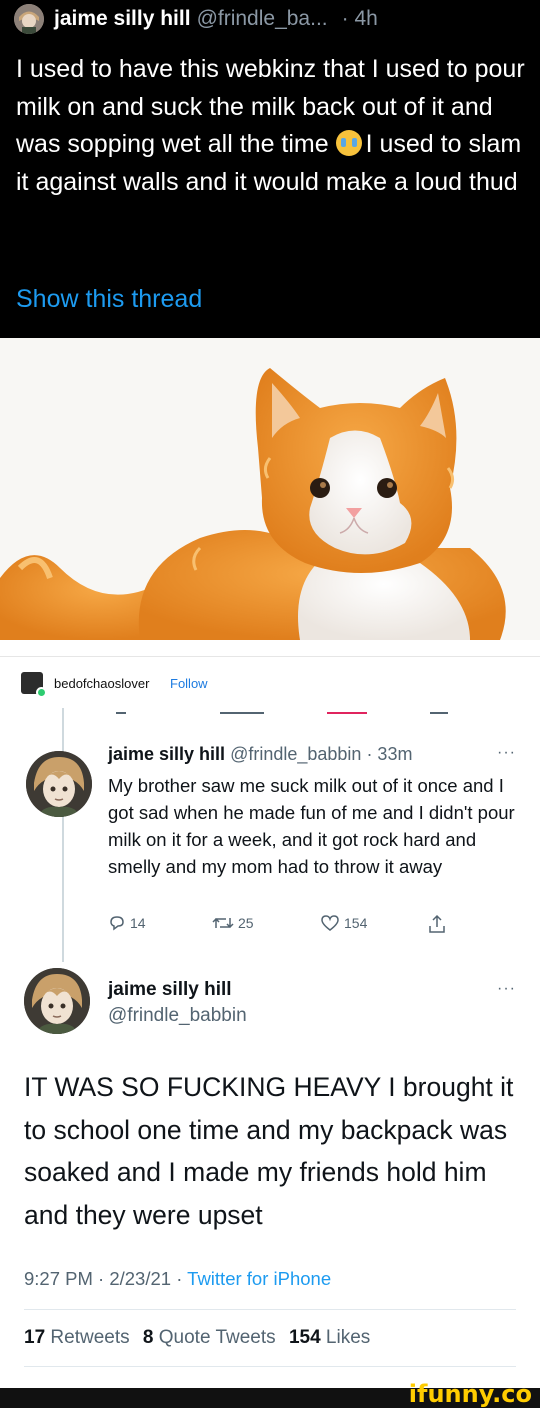 The image size is (540, 1408). I want to click on show-thread-link: Show this thread, so click(109, 299).